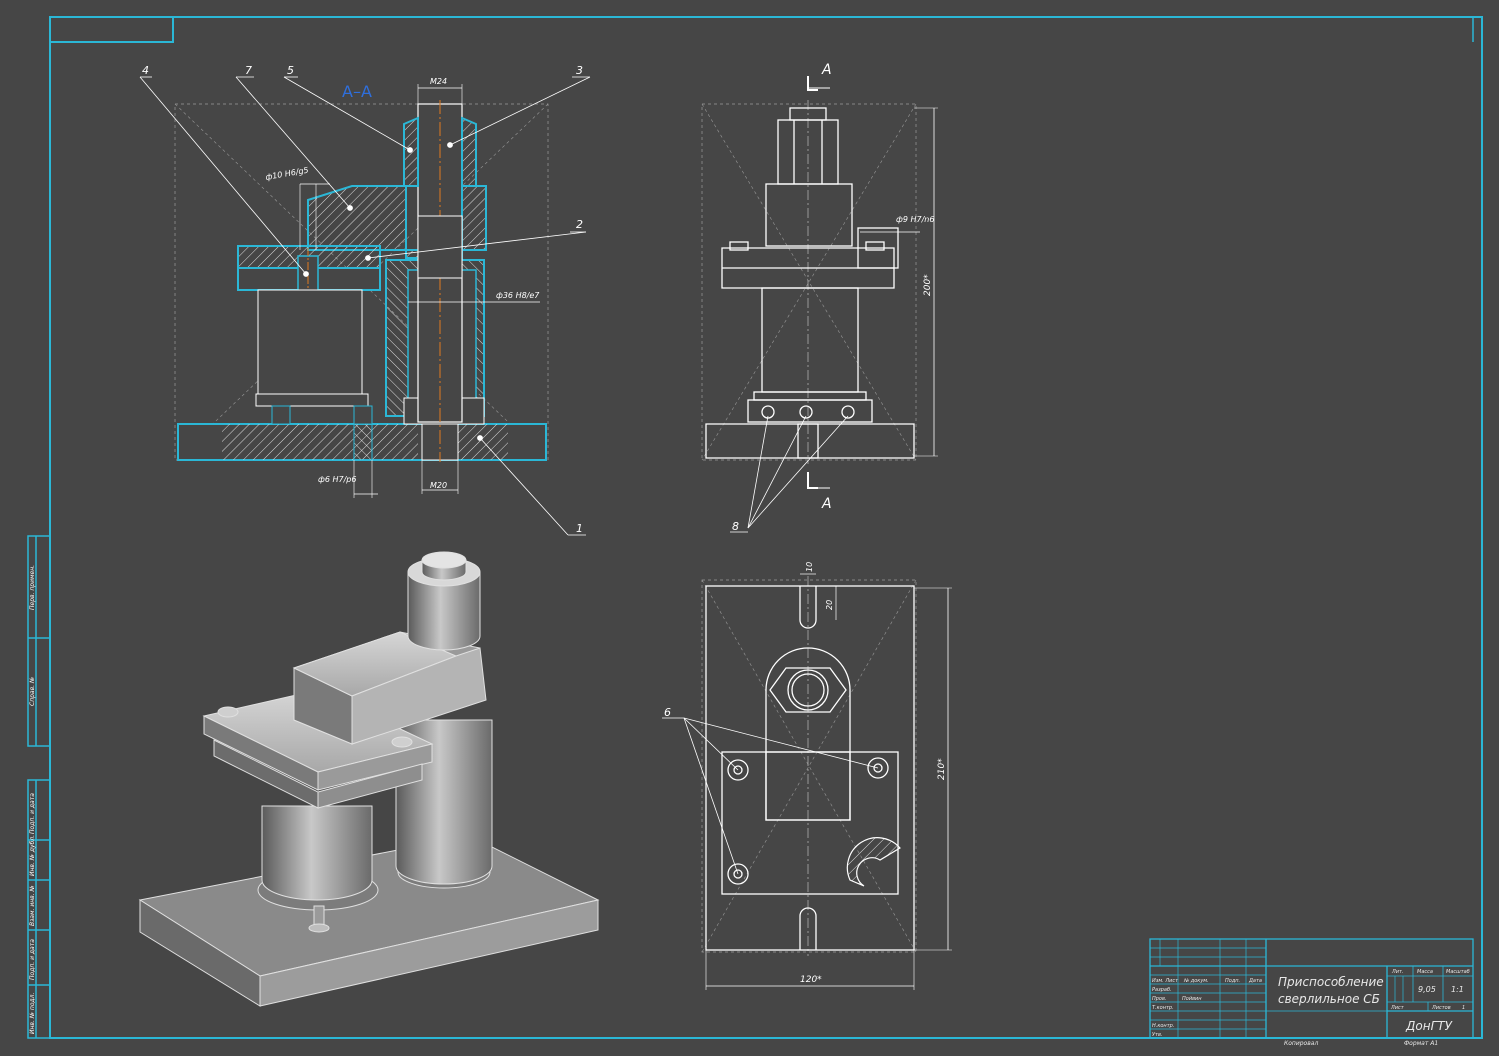  I want to click on callout-1: 1, so click(579, 528).